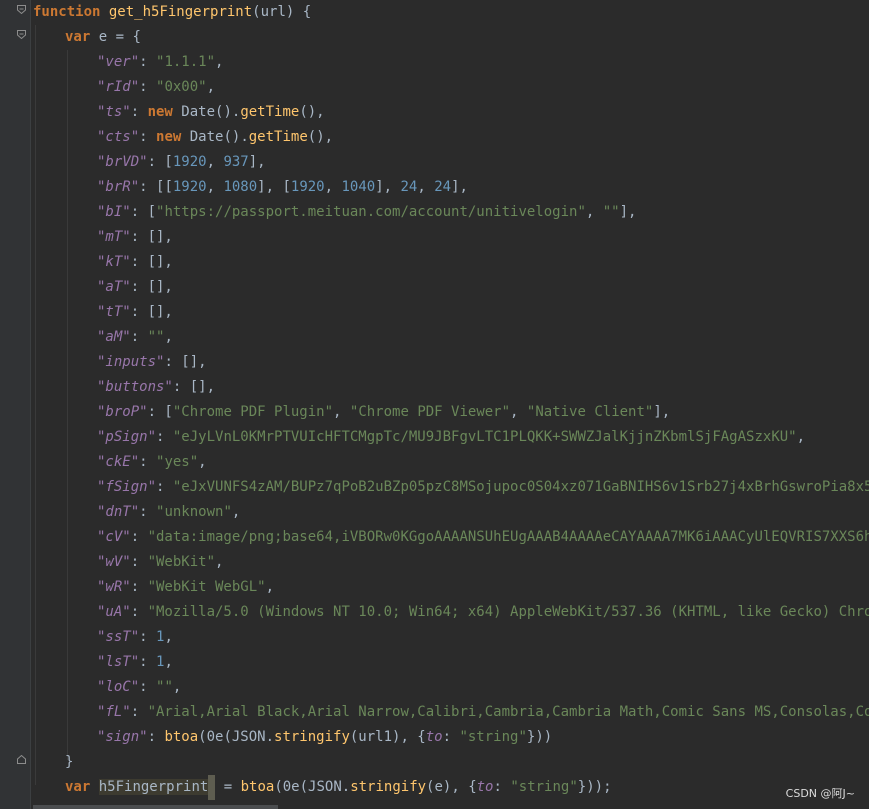  I want to click on code-line: "mT": [],, so click(135, 237).